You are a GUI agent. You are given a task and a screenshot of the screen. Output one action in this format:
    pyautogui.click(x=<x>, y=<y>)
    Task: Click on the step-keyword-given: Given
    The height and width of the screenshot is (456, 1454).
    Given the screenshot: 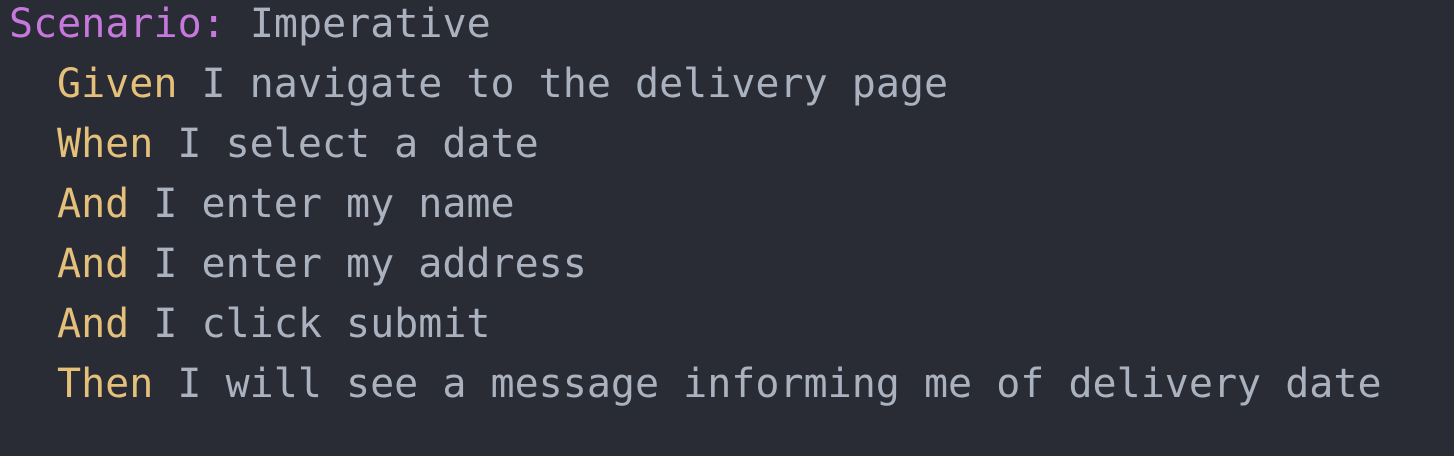 What is the action you would take?
    pyautogui.click(x=117, y=84)
    